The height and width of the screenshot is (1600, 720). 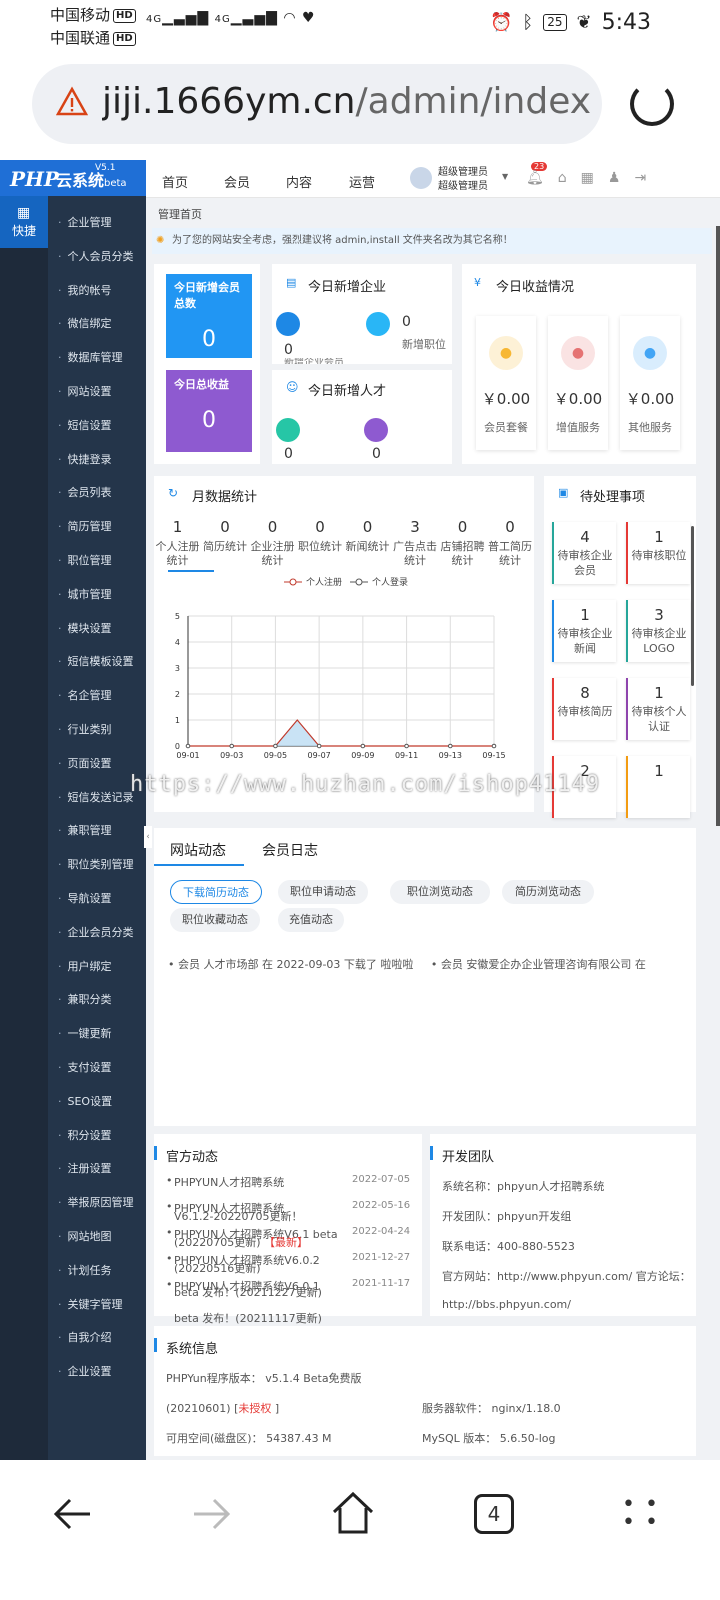 I want to click on unauthorized-label: 未授权, so click(x=254, y=1408).